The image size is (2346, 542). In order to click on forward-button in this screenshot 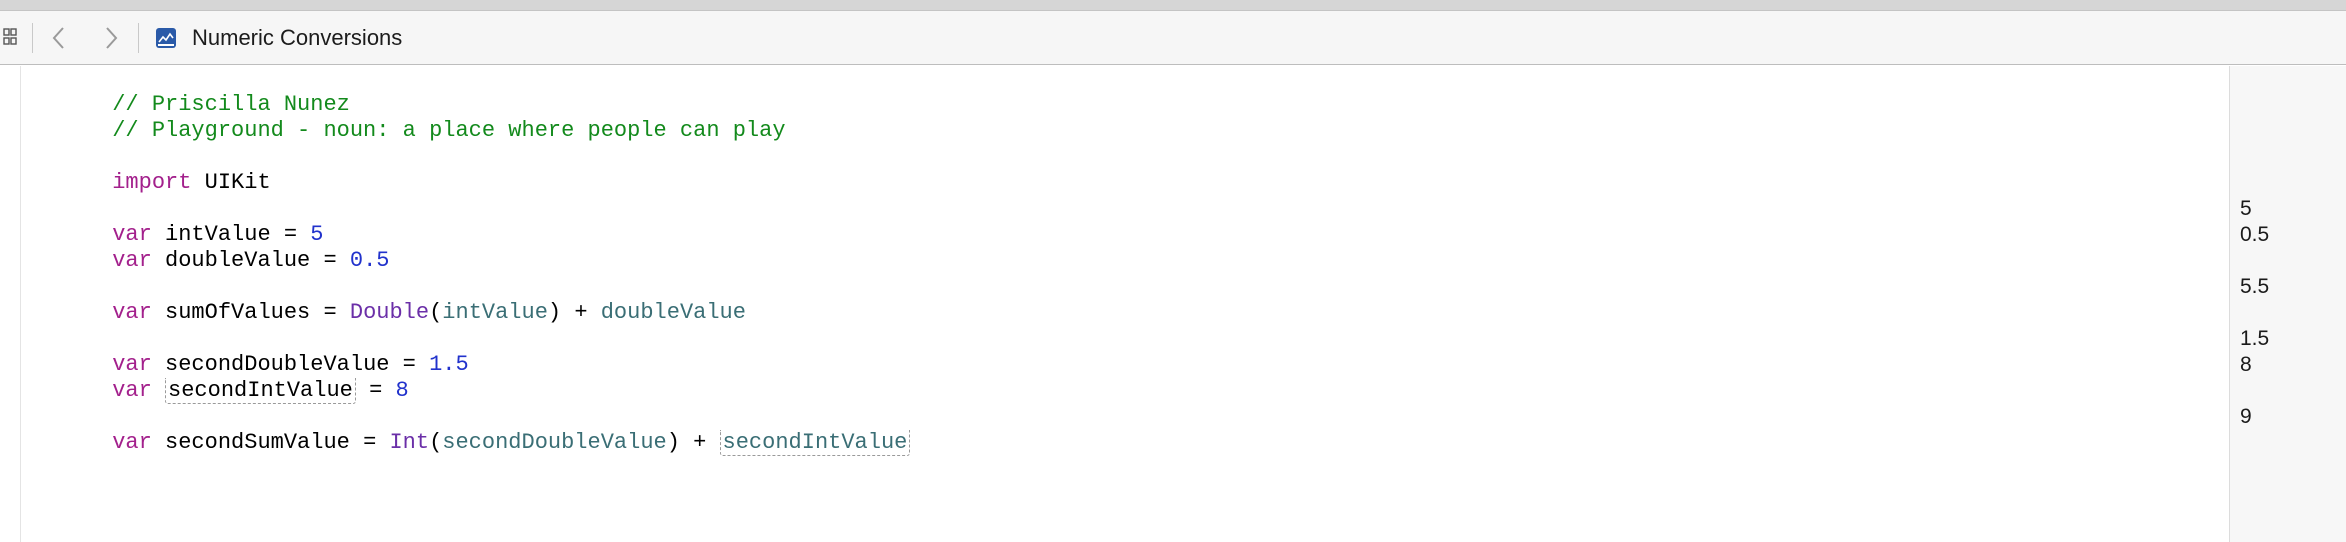, I will do `click(111, 38)`.